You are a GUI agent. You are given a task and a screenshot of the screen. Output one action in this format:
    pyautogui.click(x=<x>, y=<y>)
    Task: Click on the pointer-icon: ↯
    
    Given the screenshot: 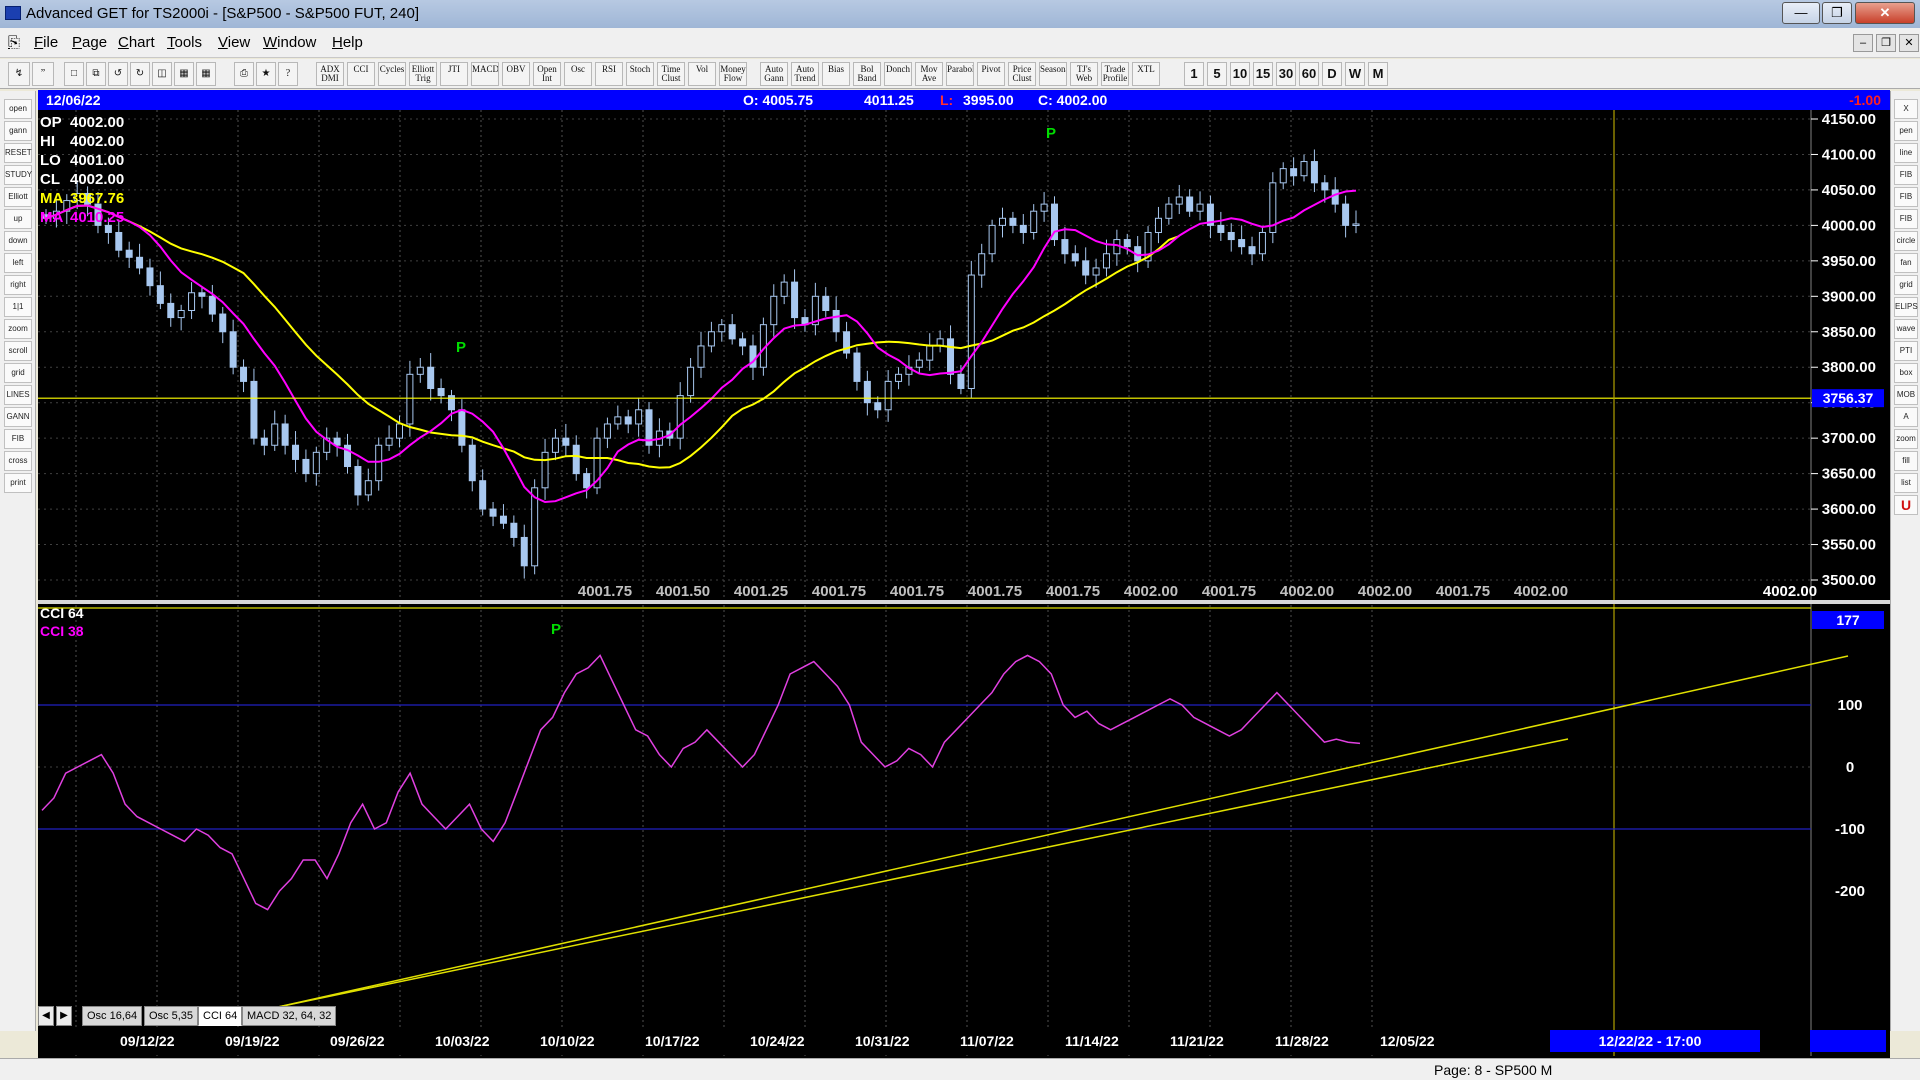 What is the action you would take?
    pyautogui.click(x=19, y=74)
    